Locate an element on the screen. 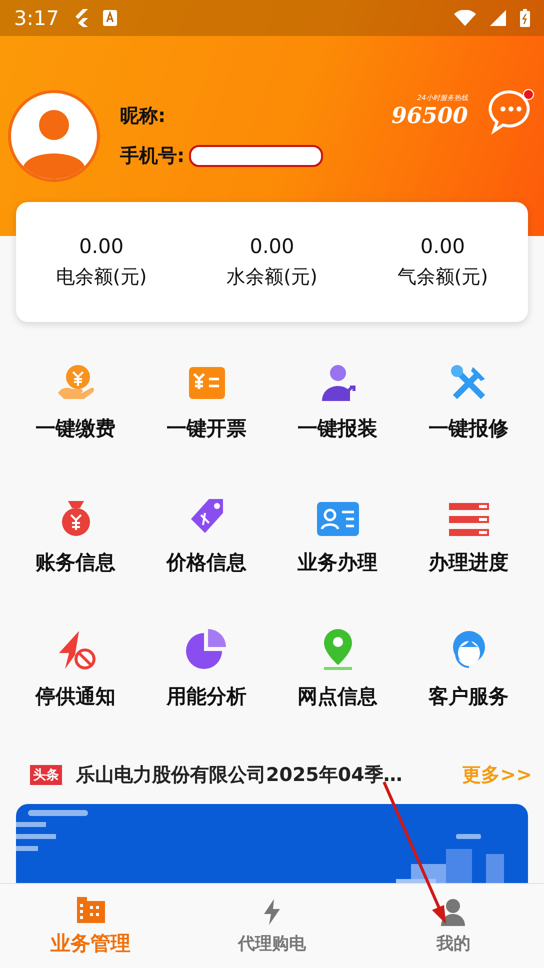 This screenshot has width=544, height=968. nav-tab: 代理购电 is located at coordinates (272, 926).